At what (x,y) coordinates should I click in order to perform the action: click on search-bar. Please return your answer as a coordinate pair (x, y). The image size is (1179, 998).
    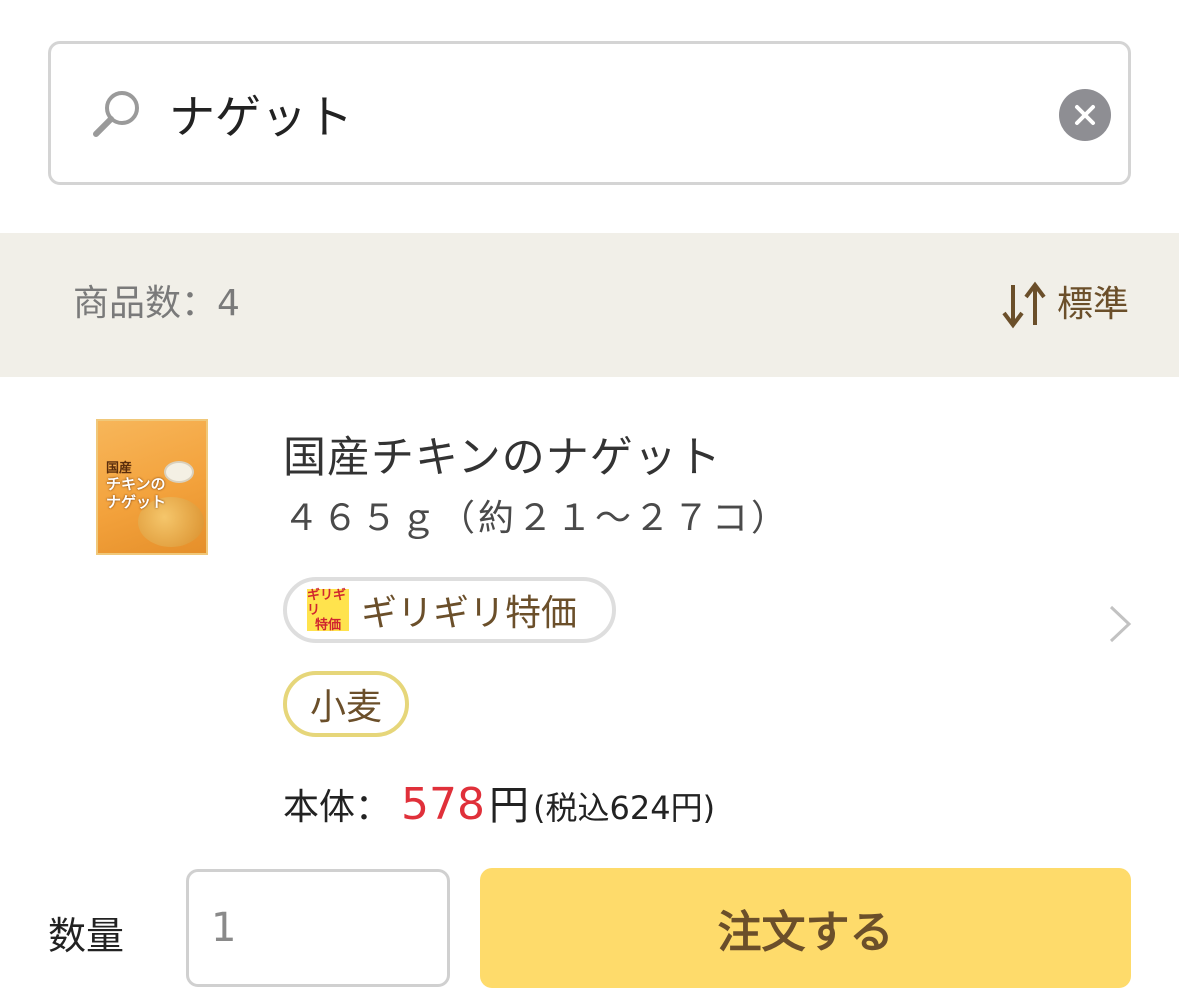
    Looking at the image, I should click on (589, 113).